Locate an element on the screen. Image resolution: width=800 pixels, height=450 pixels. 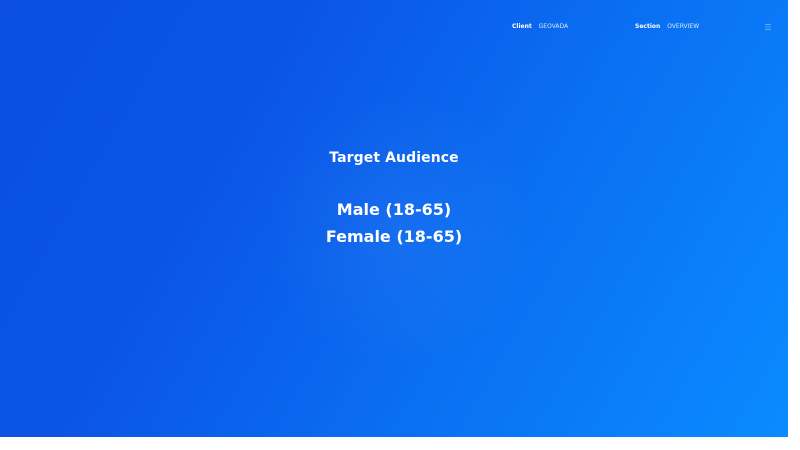
section-label: Section is located at coordinates (648, 26).